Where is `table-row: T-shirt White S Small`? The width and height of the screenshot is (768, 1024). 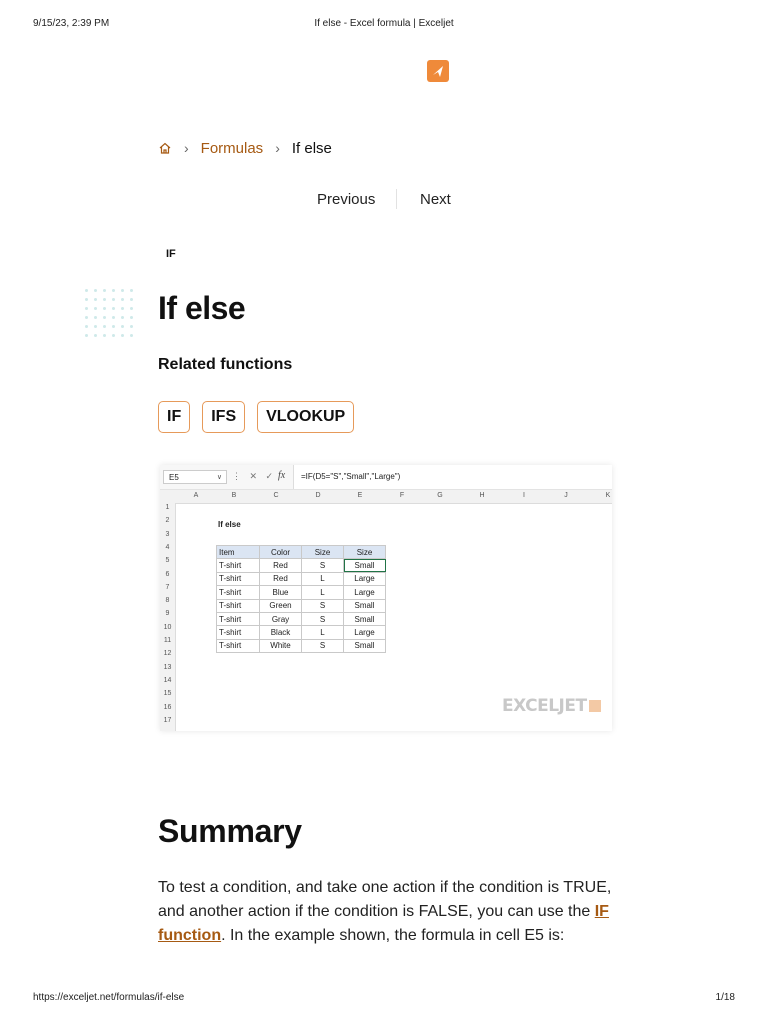 table-row: T-shirt White S Small is located at coordinates (301, 646).